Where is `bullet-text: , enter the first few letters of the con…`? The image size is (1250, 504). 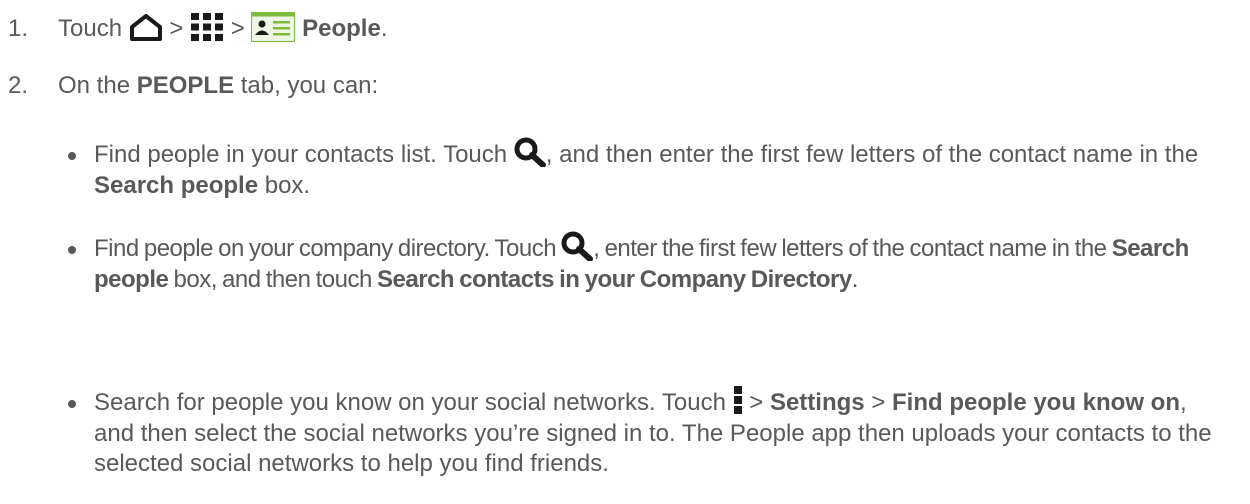 bullet-text: , enter the first few letters of the con… is located at coordinates (850, 248).